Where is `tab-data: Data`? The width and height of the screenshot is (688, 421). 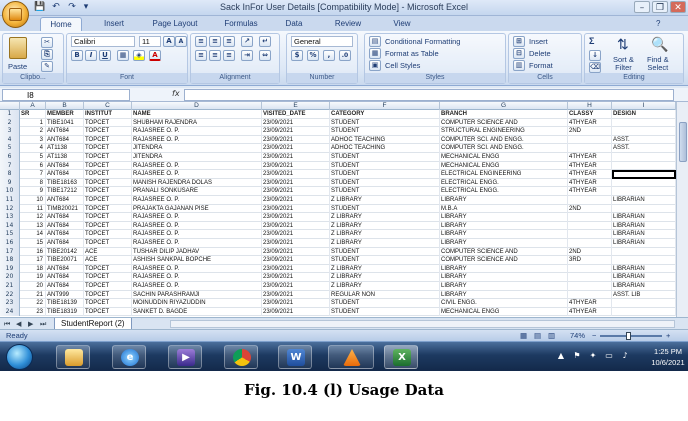
tab-data: Data is located at coordinates (294, 24).